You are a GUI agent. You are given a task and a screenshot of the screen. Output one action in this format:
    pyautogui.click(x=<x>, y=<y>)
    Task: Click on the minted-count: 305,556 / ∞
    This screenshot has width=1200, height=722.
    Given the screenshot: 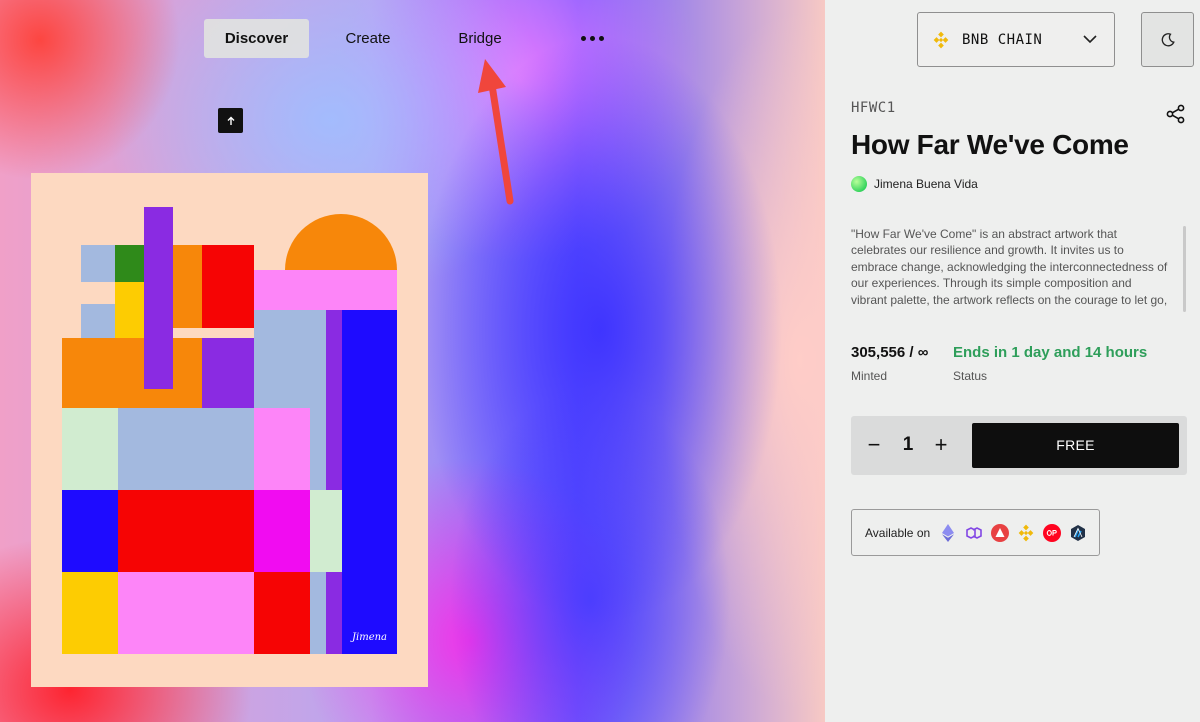 What is the action you would take?
    pyautogui.click(x=890, y=352)
    